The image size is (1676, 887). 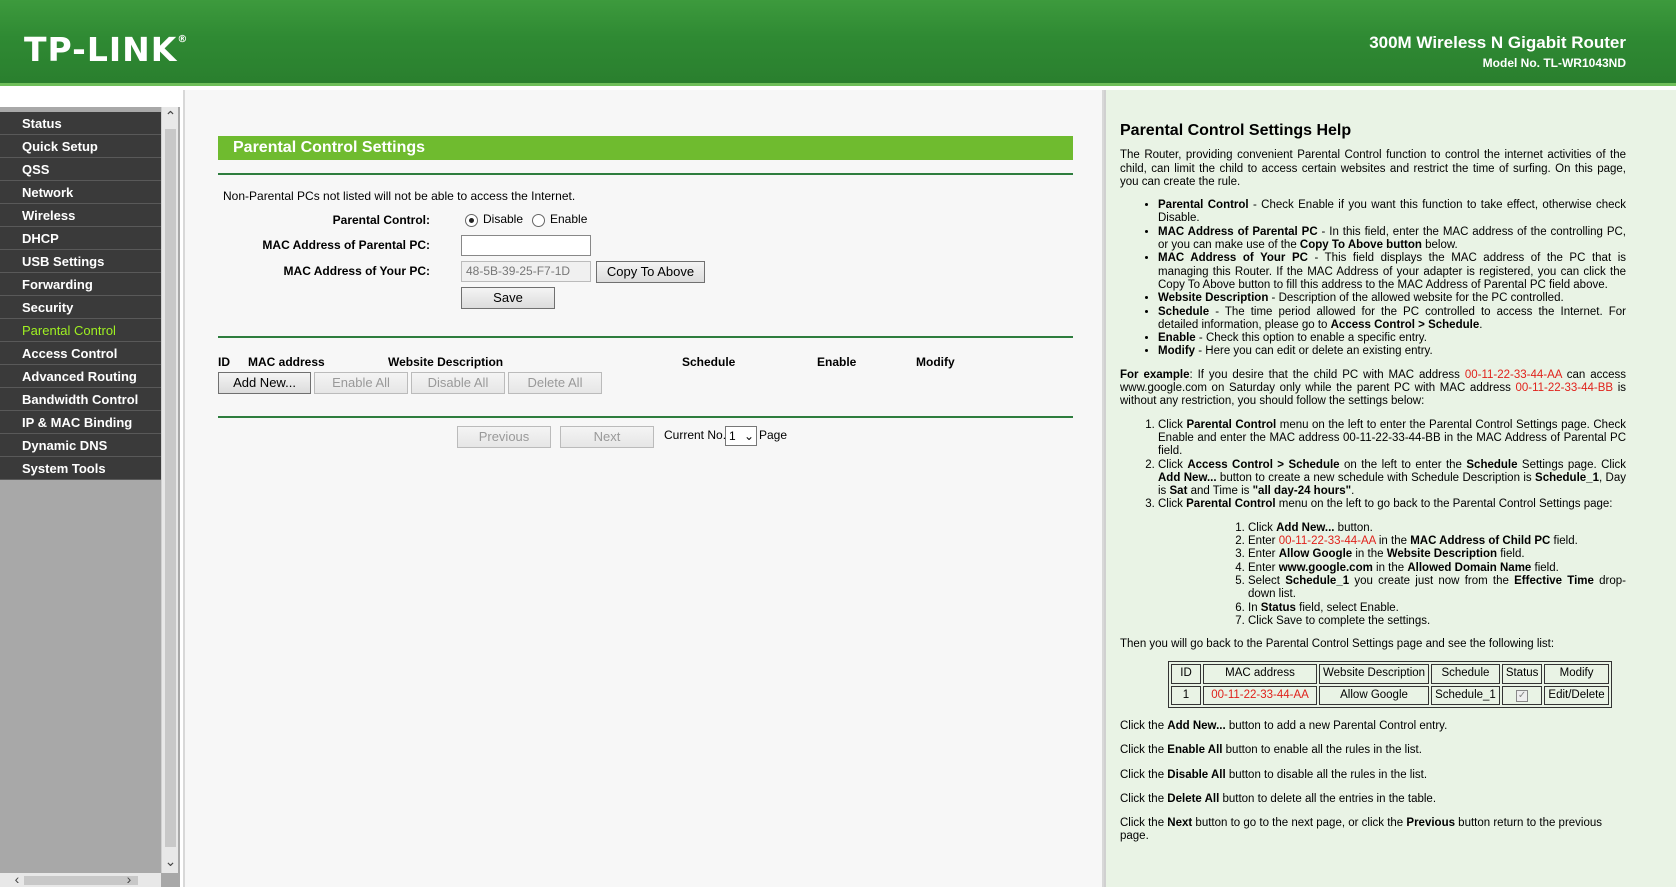 What do you see at coordinates (80, 192) in the screenshot?
I see `sidebar-item-network: Network` at bounding box center [80, 192].